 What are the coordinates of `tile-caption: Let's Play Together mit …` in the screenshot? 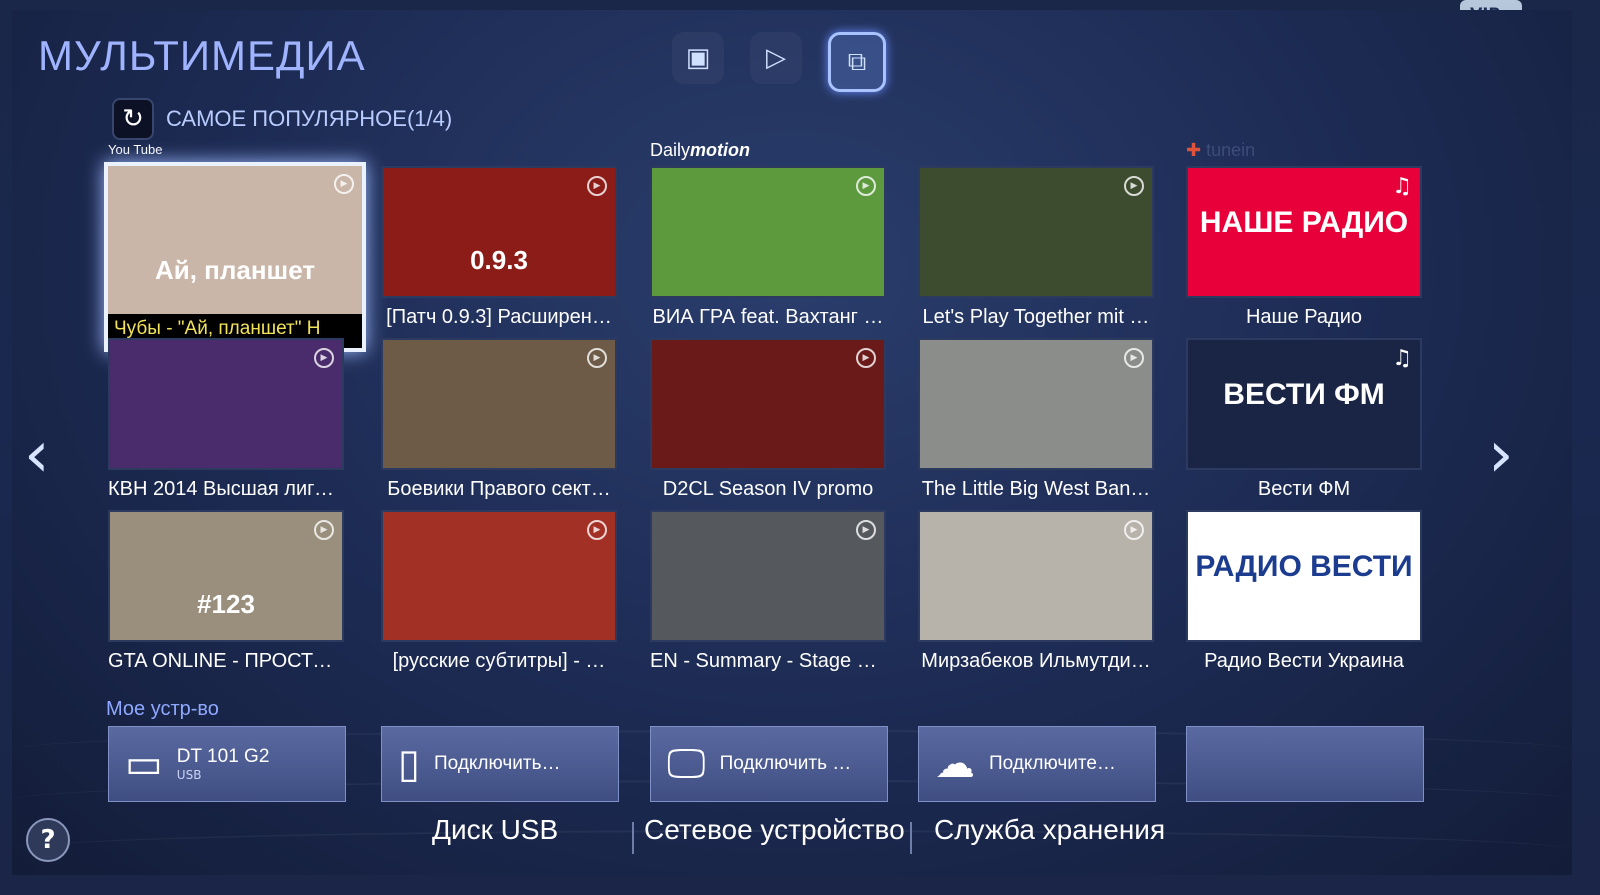 It's located at (1036, 317).